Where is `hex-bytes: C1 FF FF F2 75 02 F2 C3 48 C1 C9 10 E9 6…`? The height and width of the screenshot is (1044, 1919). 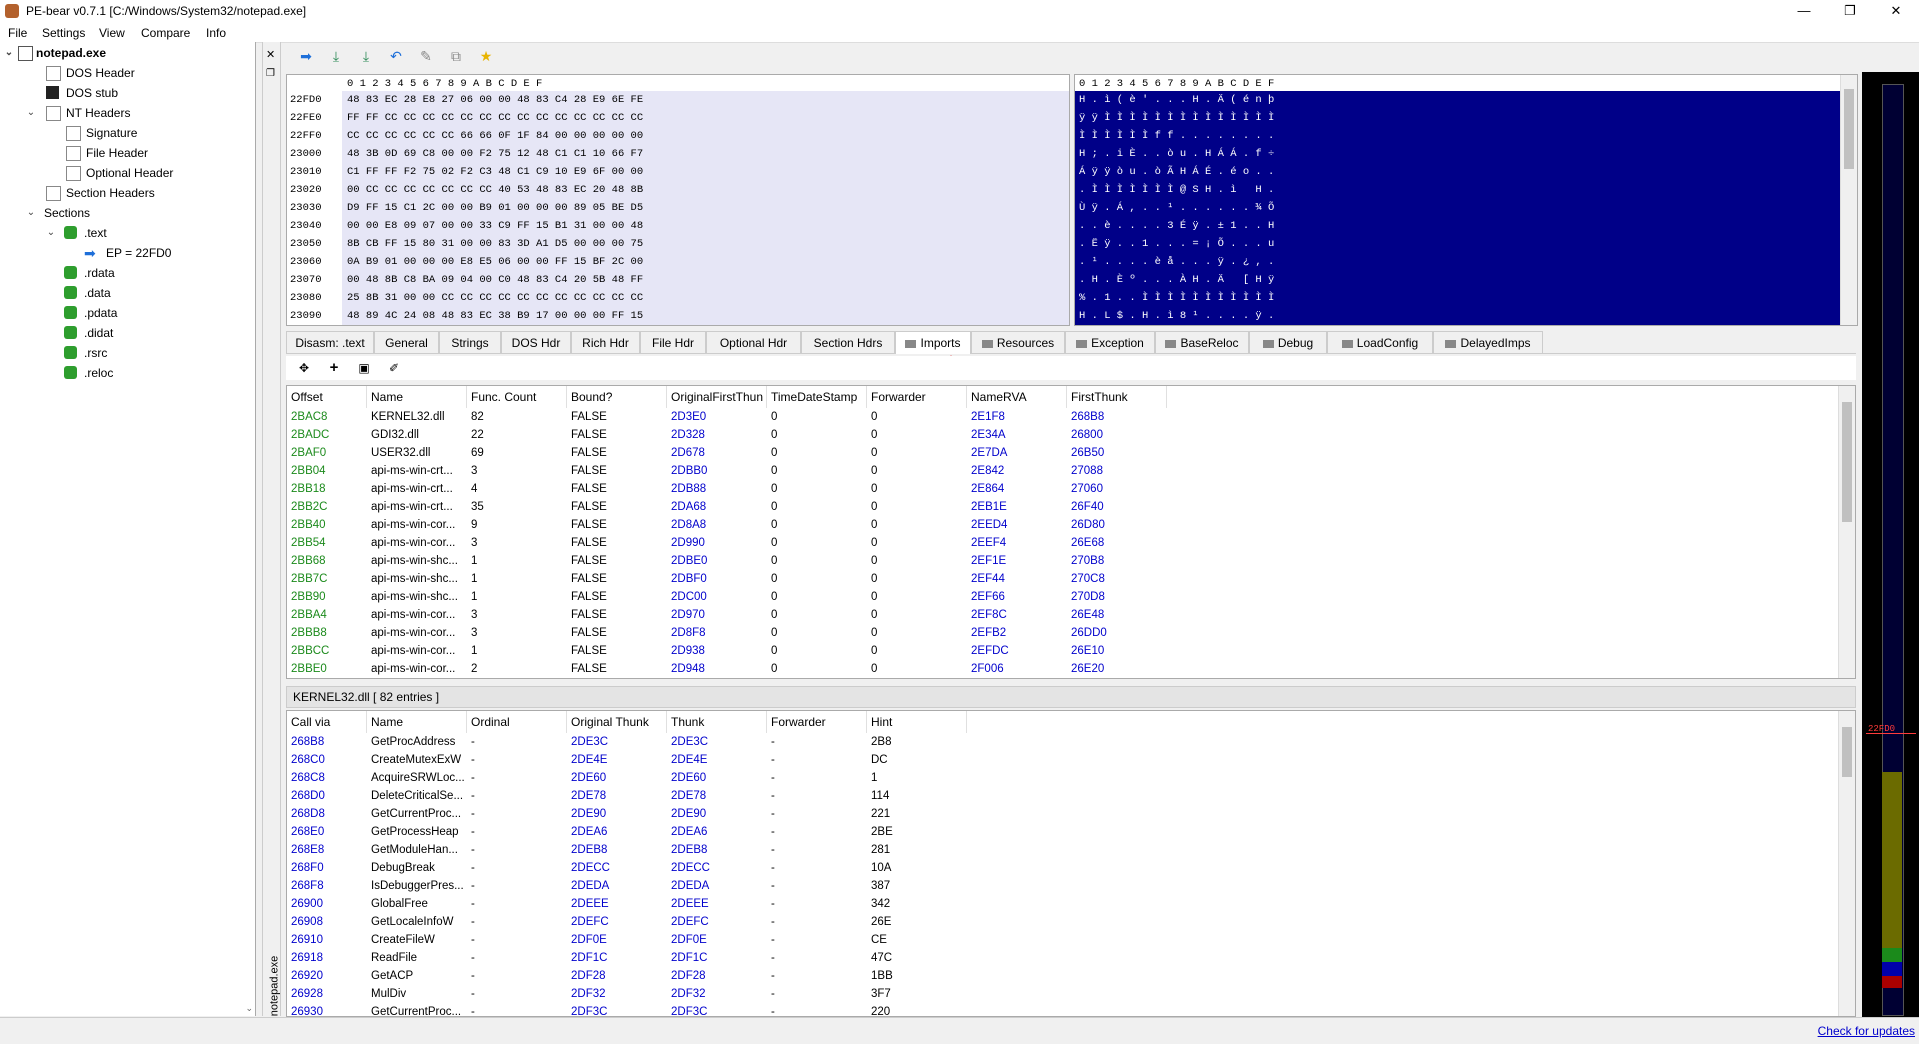 hex-bytes: C1 FF FF F2 75 02 F2 C3 48 C1 C9 10 E9 6… is located at coordinates (495, 172).